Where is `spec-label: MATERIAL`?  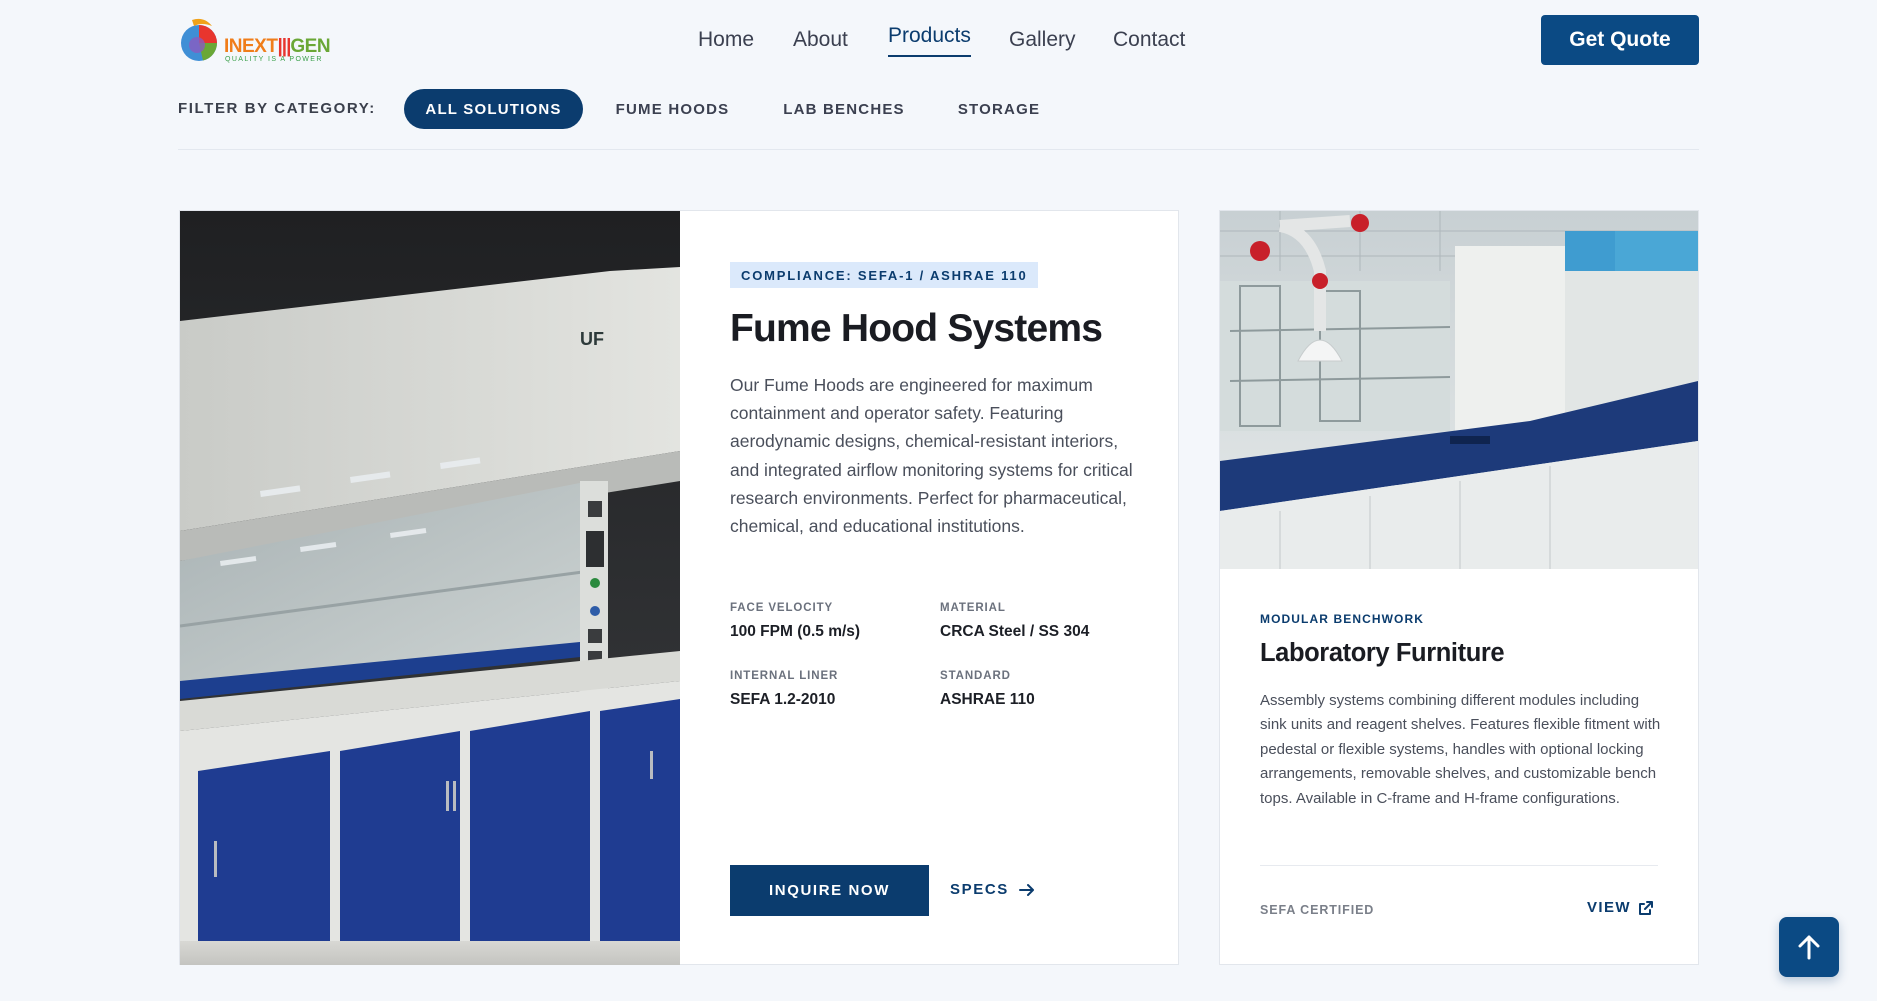
spec-label: MATERIAL is located at coordinates (973, 608).